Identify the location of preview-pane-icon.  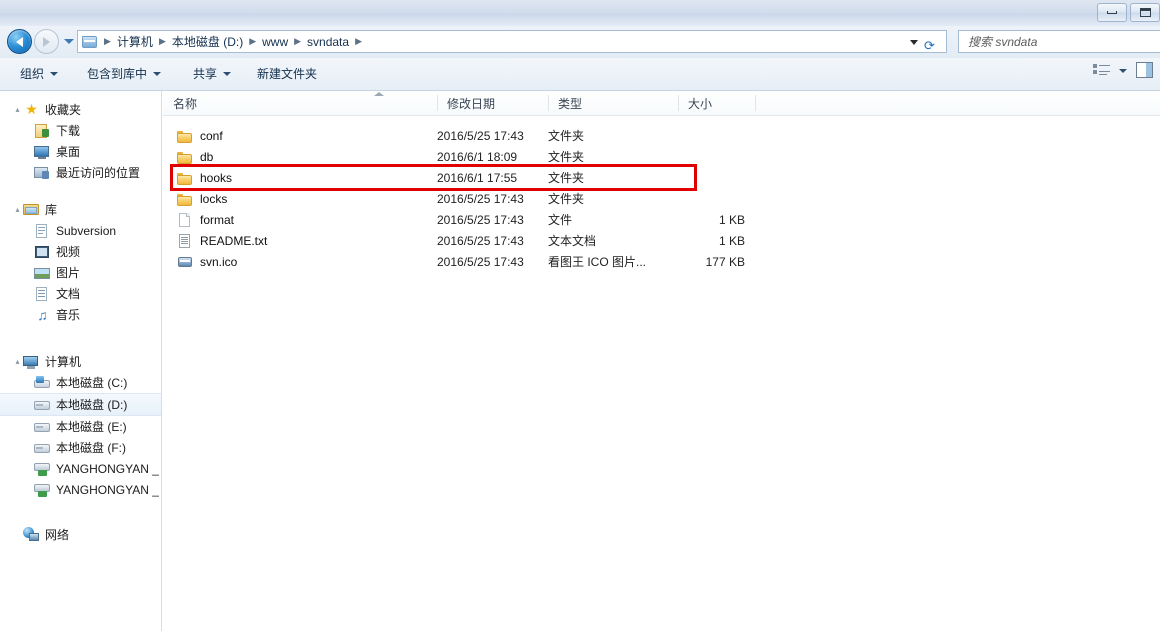
(1144, 70).